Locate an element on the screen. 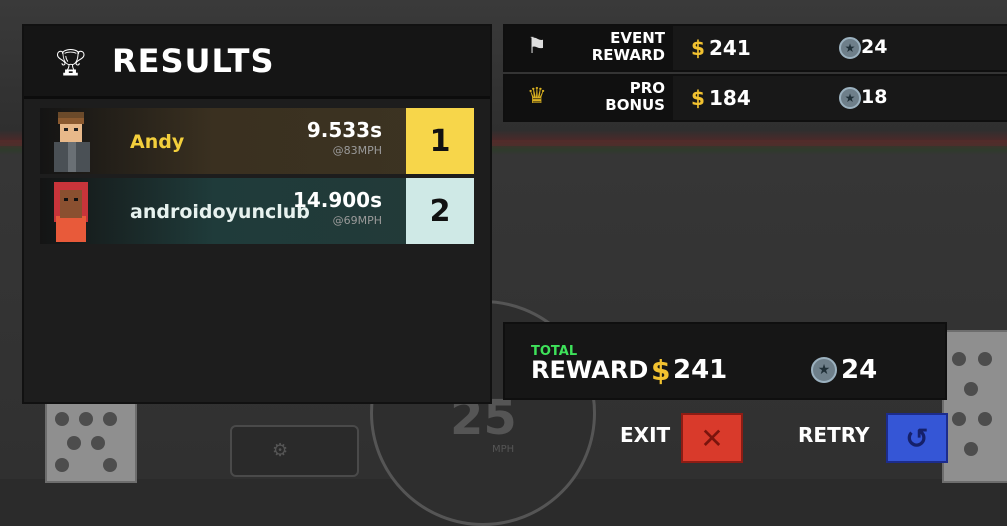  event-reward-label: EVENT REWARD is located at coordinates (605, 47).